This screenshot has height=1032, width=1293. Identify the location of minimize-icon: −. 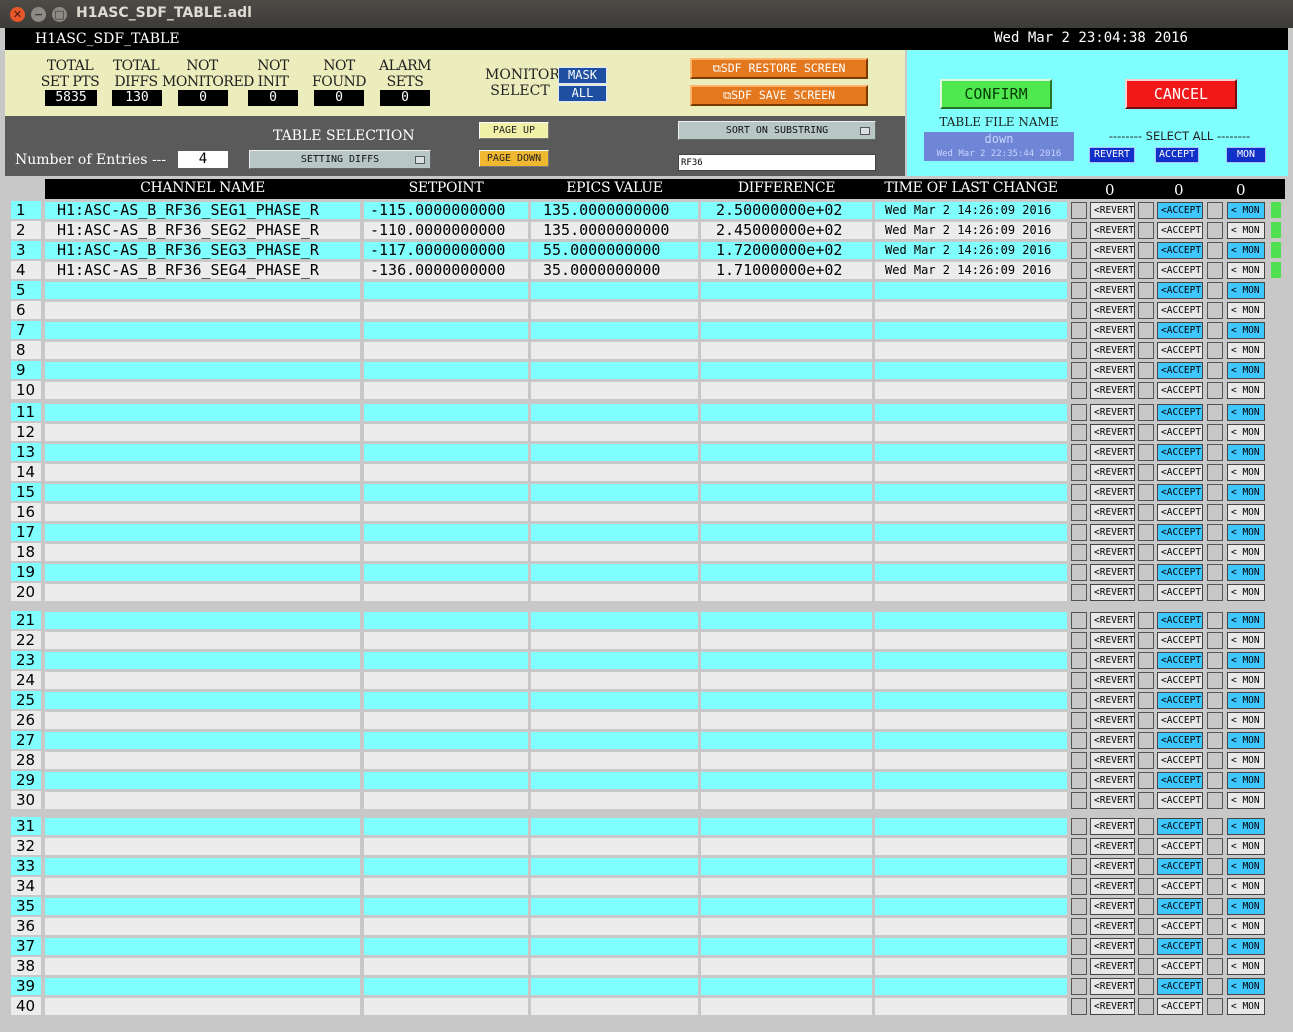
(38, 14).